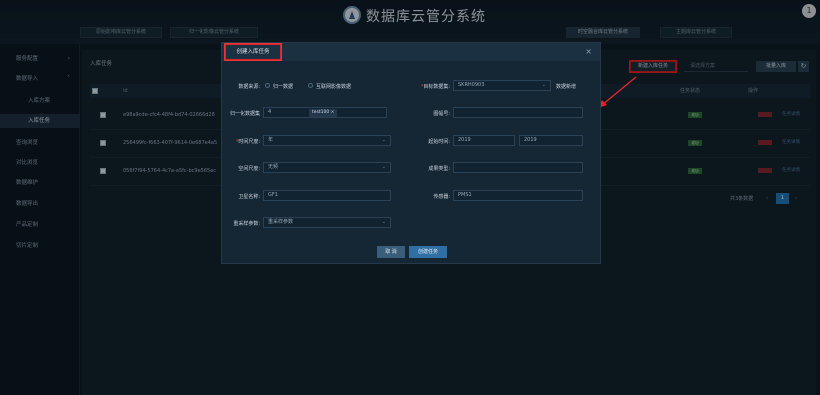  What do you see at coordinates (411, 52) in the screenshot?
I see `dialog-header: 创建入库任务 ×` at bounding box center [411, 52].